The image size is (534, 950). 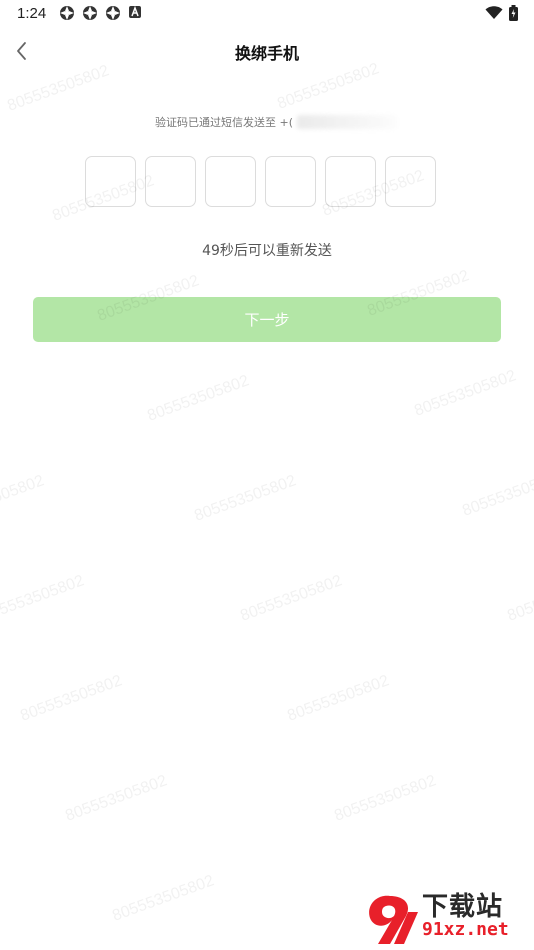 I want to click on system-icons, so click(x=501, y=13).